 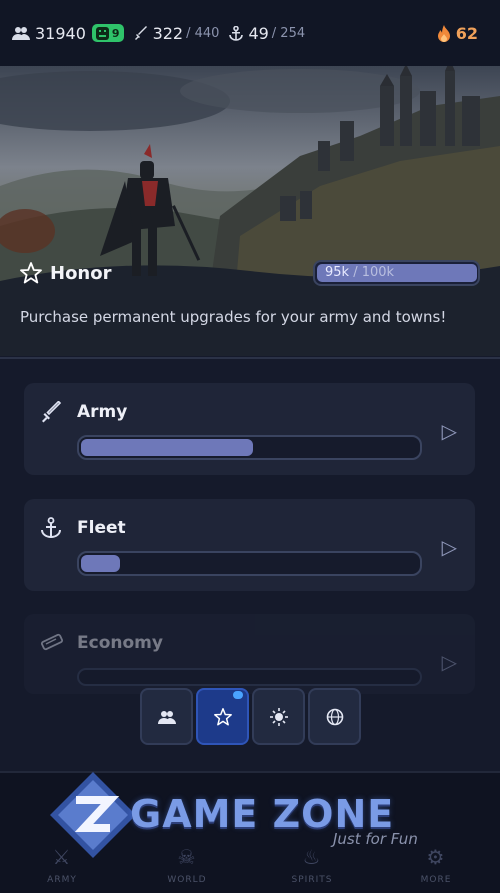 I want to click on fire-icon, so click(x=443, y=33).